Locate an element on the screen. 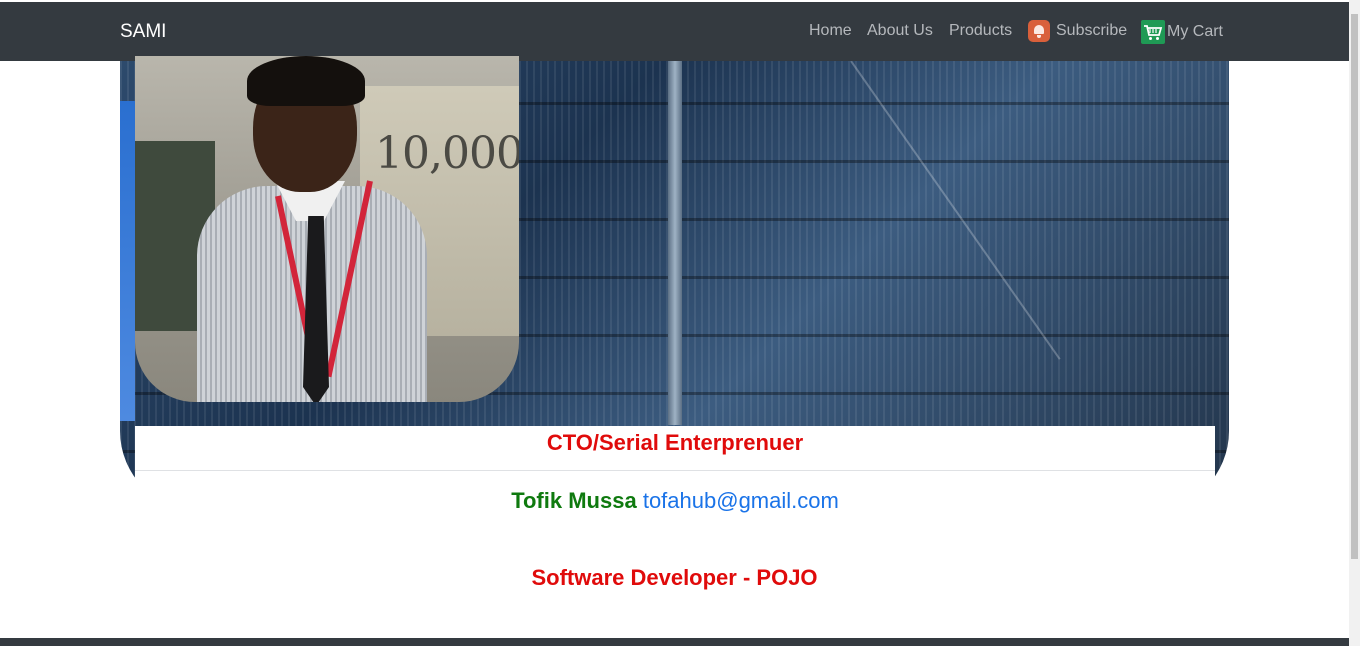 The height and width of the screenshot is (646, 1360). footer-bar is located at coordinates (674, 642).